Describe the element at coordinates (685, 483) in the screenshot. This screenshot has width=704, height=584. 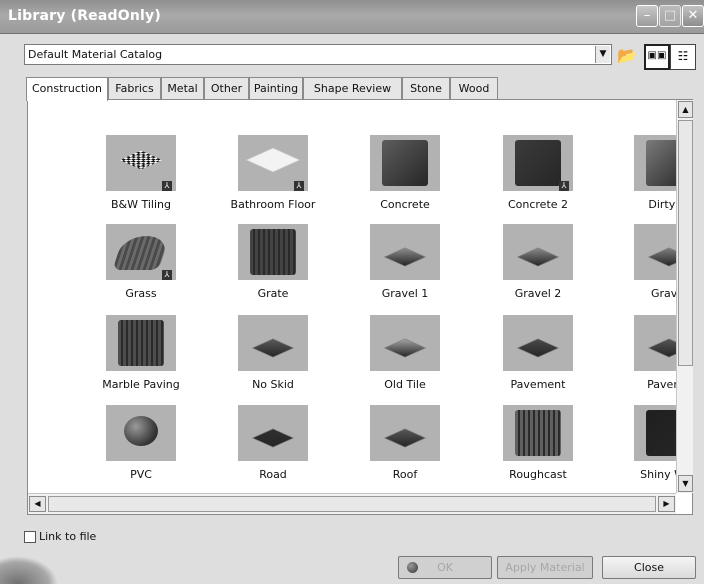
I see `scroll-down-icon: ▼` at that location.